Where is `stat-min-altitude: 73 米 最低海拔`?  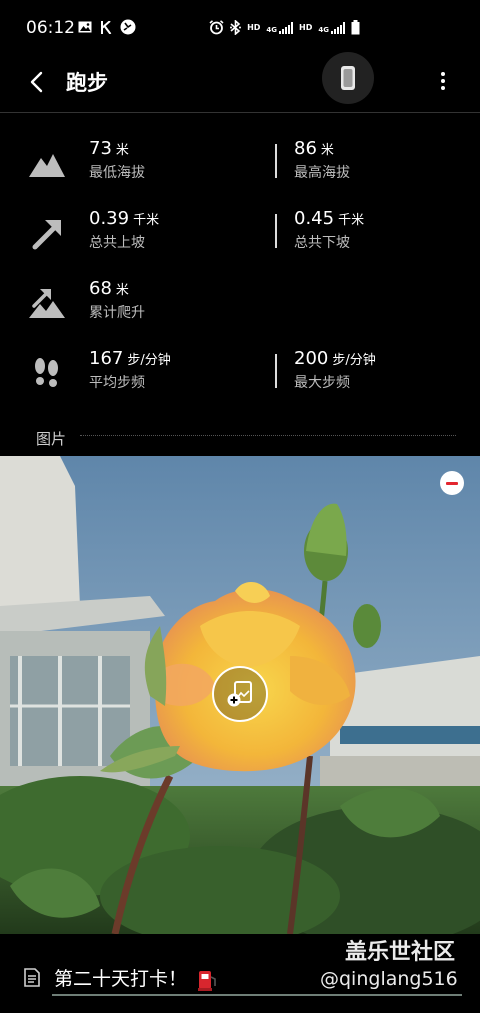 stat-min-altitude: 73 米 最低海拔 is located at coordinates (117, 160).